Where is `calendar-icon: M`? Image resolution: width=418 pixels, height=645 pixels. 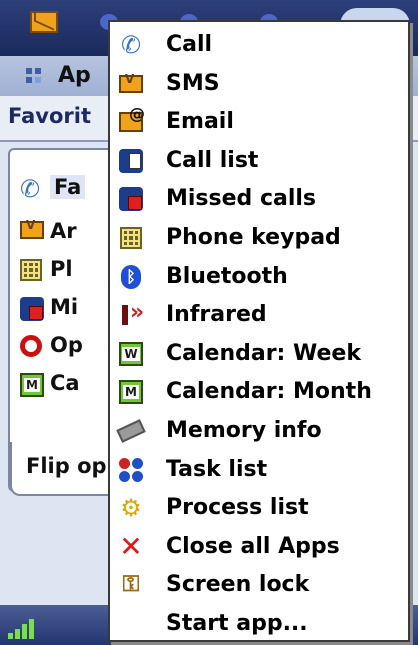 calendar-icon: M is located at coordinates (32, 385).